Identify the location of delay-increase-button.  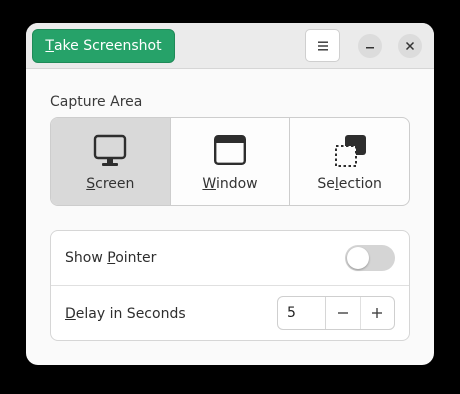
(378, 313).